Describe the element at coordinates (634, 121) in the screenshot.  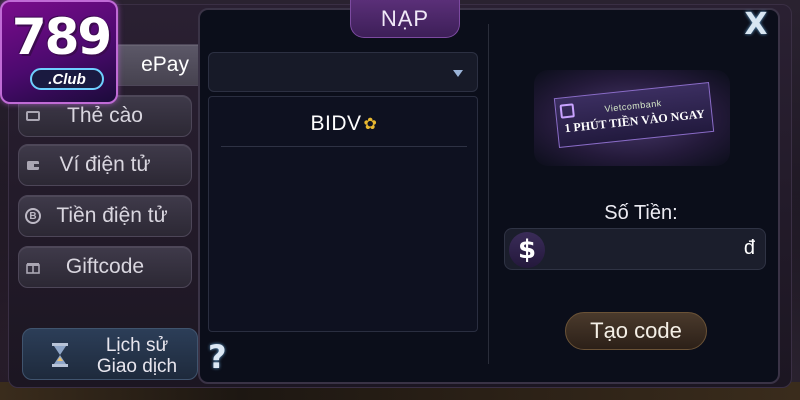
I see `banner-text: 1 PHÚT TIỀN VÀO NGAY` at that location.